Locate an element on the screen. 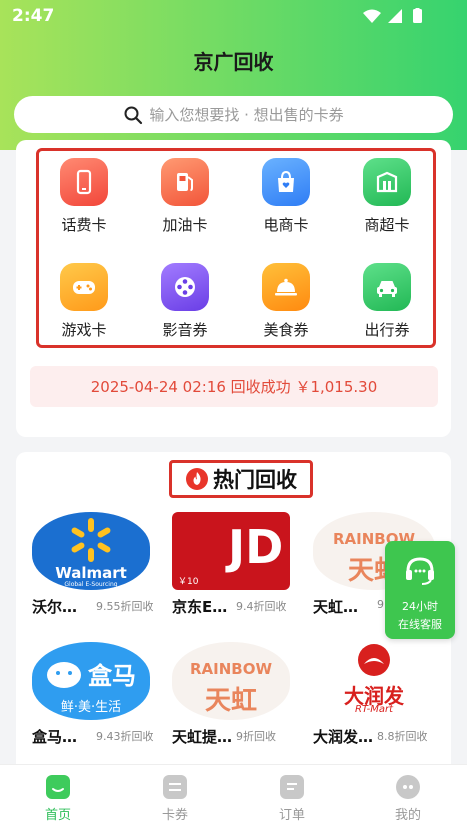 The width and height of the screenshot is (467, 830). tab-label: 卡券 is located at coordinates (174, 815).